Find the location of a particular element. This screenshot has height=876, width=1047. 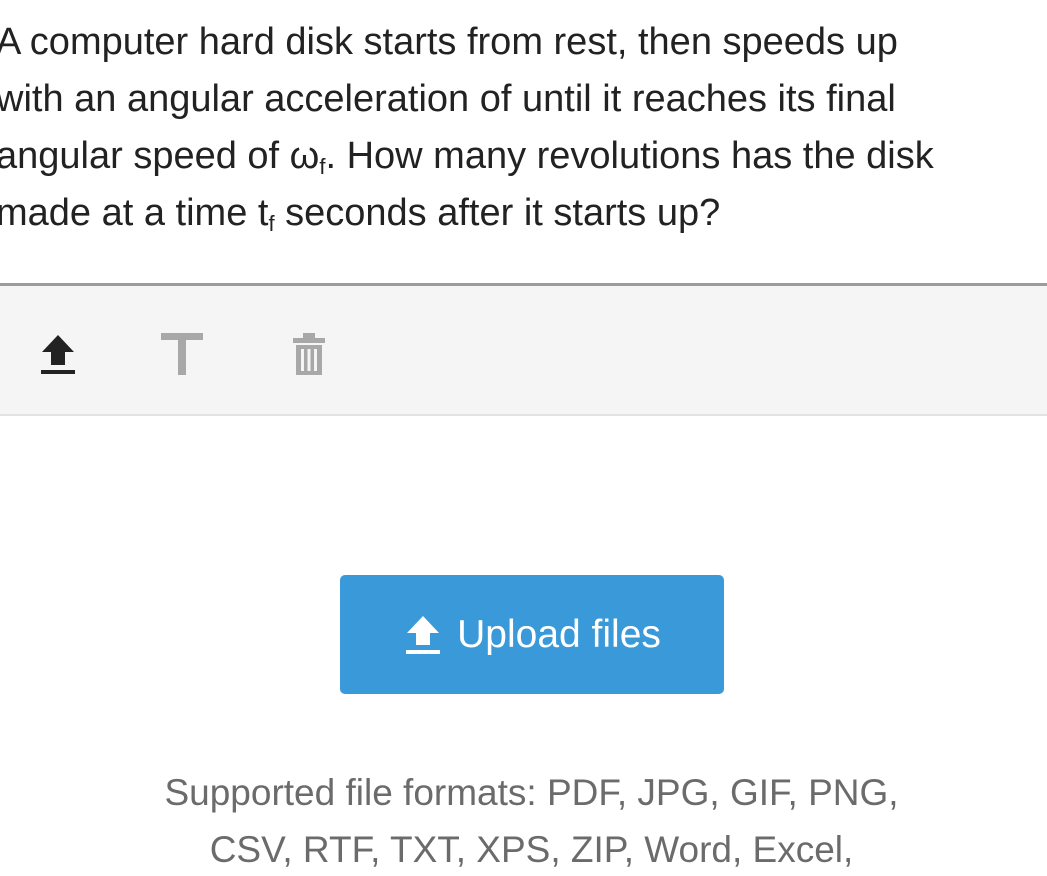

upload-files-label: Upload files is located at coordinates (559, 634).